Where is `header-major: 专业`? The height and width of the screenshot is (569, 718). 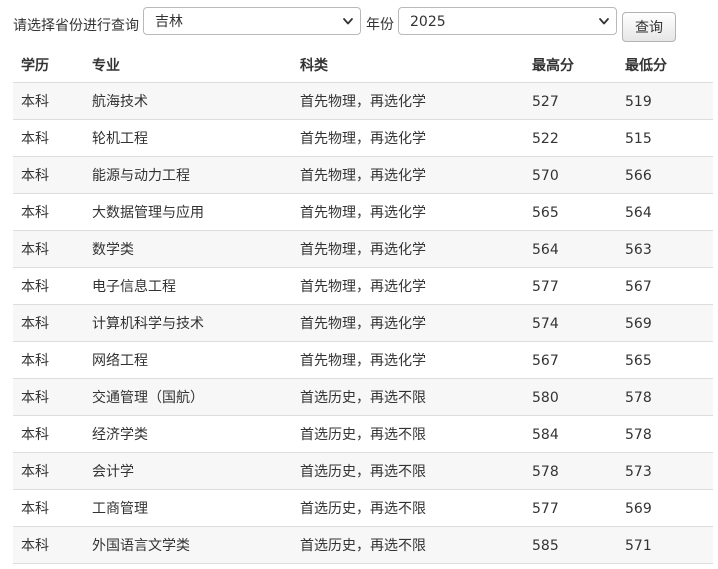
header-major: 专业 is located at coordinates (106, 66).